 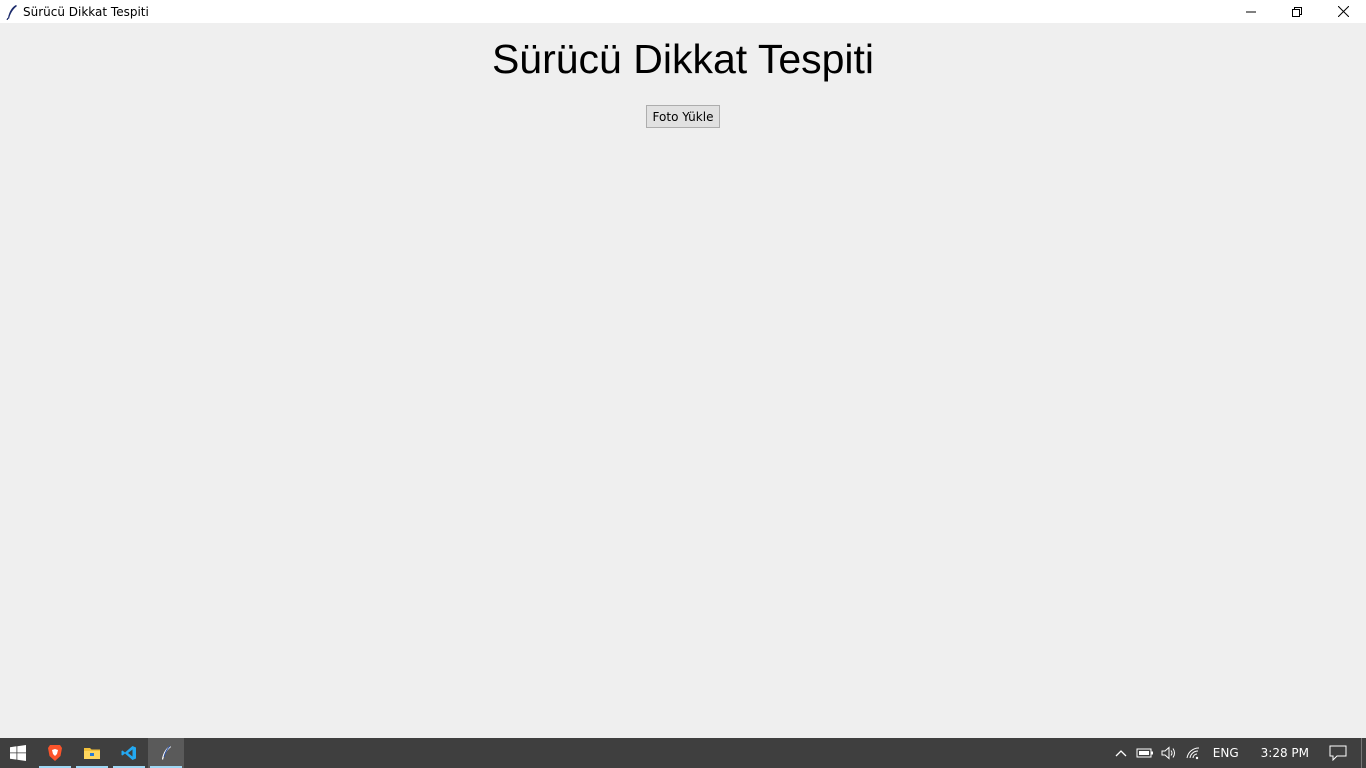 I want to click on close-button, so click(x=1343, y=11).